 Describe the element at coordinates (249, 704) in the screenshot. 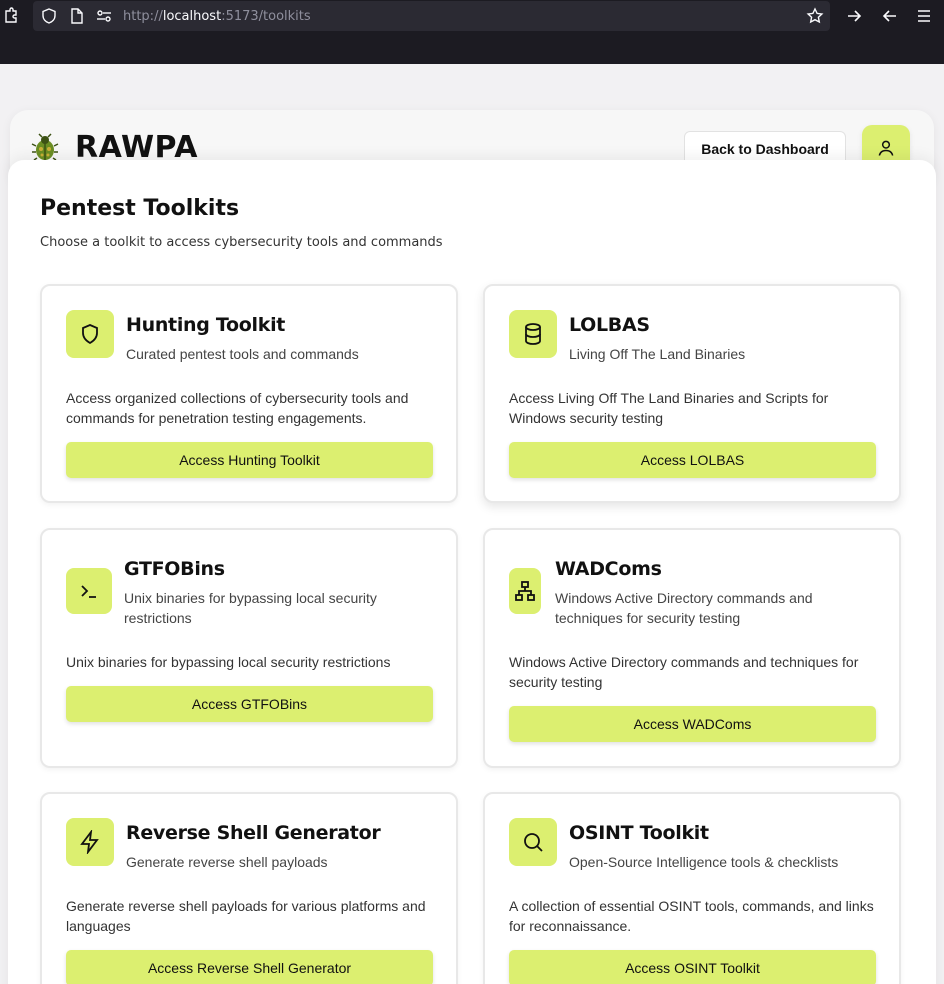

I see `access-gtfobins-button: Access GTFOBins` at that location.